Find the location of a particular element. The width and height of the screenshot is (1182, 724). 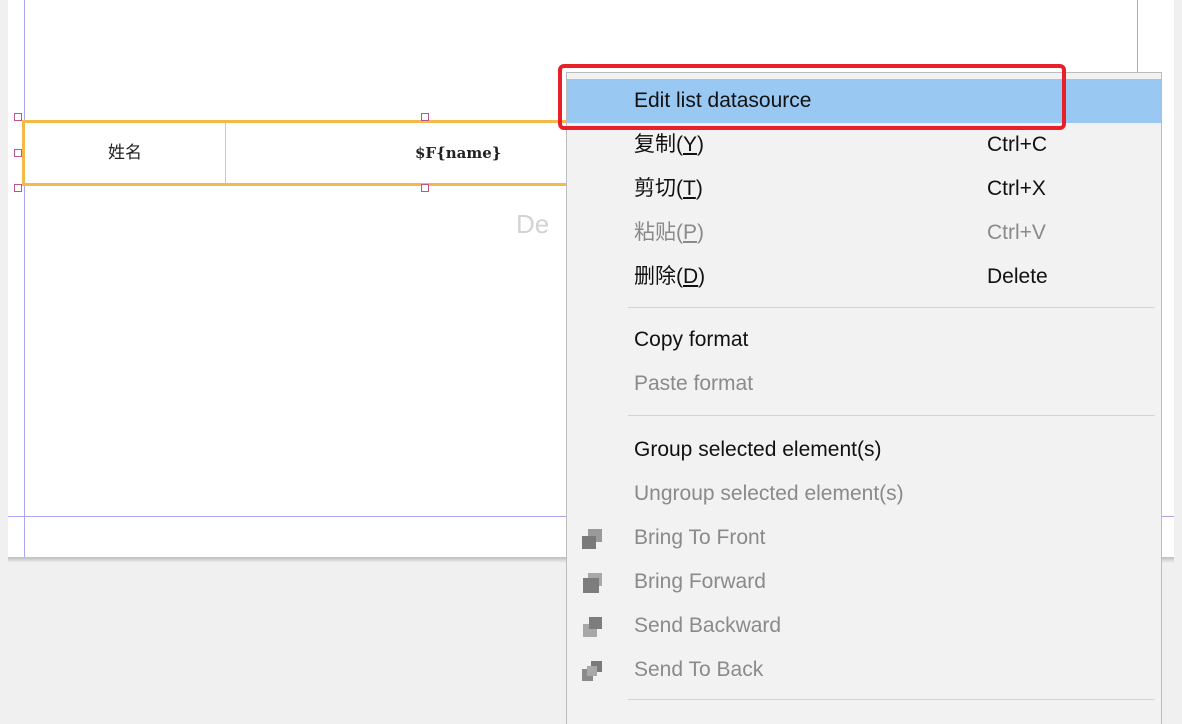

menu-item-label: Bring To Front is located at coordinates (700, 537).